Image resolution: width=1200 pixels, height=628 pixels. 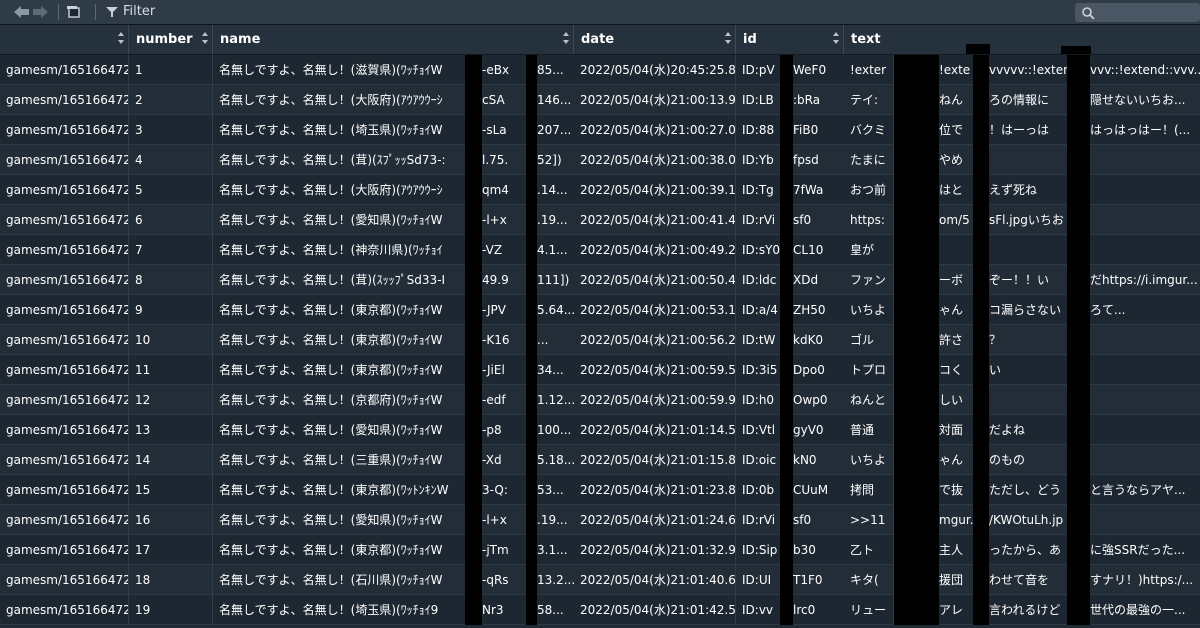 What do you see at coordinates (804, 610) in the screenshot?
I see `cell-id-fragment: lrc0` at bounding box center [804, 610].